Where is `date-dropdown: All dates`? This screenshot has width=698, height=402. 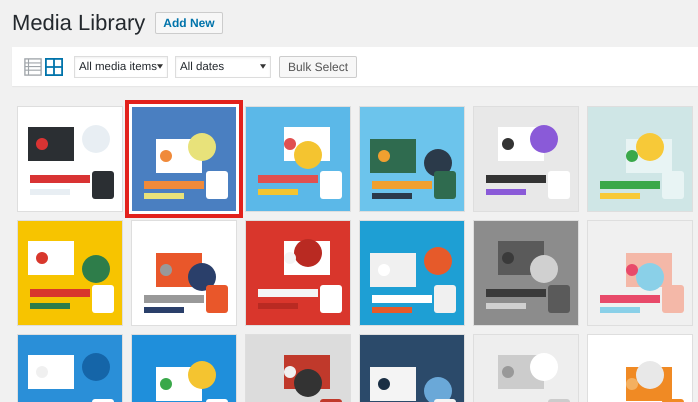
date-dropdown: All dates is located at coordinates (223, 67).